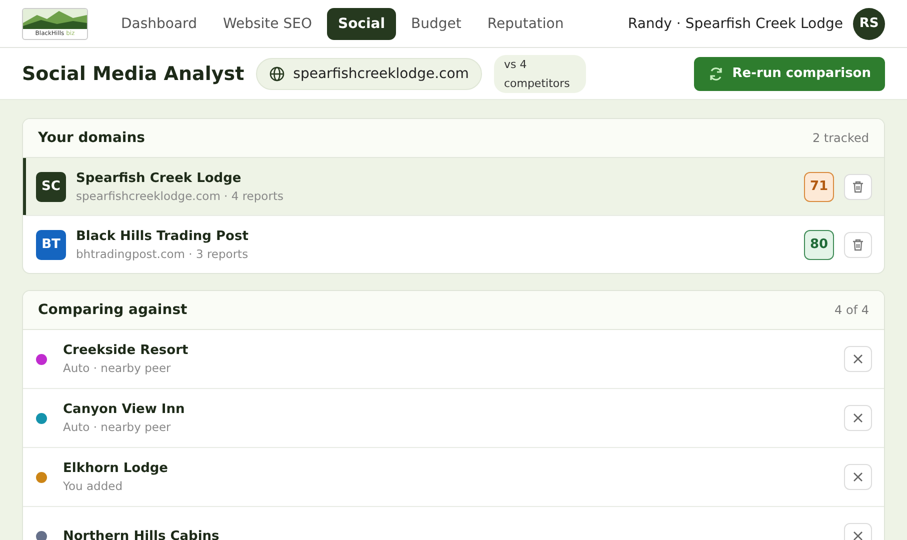  I want to click on domain-meta: bhtradingpost.com · 3 reports, so click(163, 253).